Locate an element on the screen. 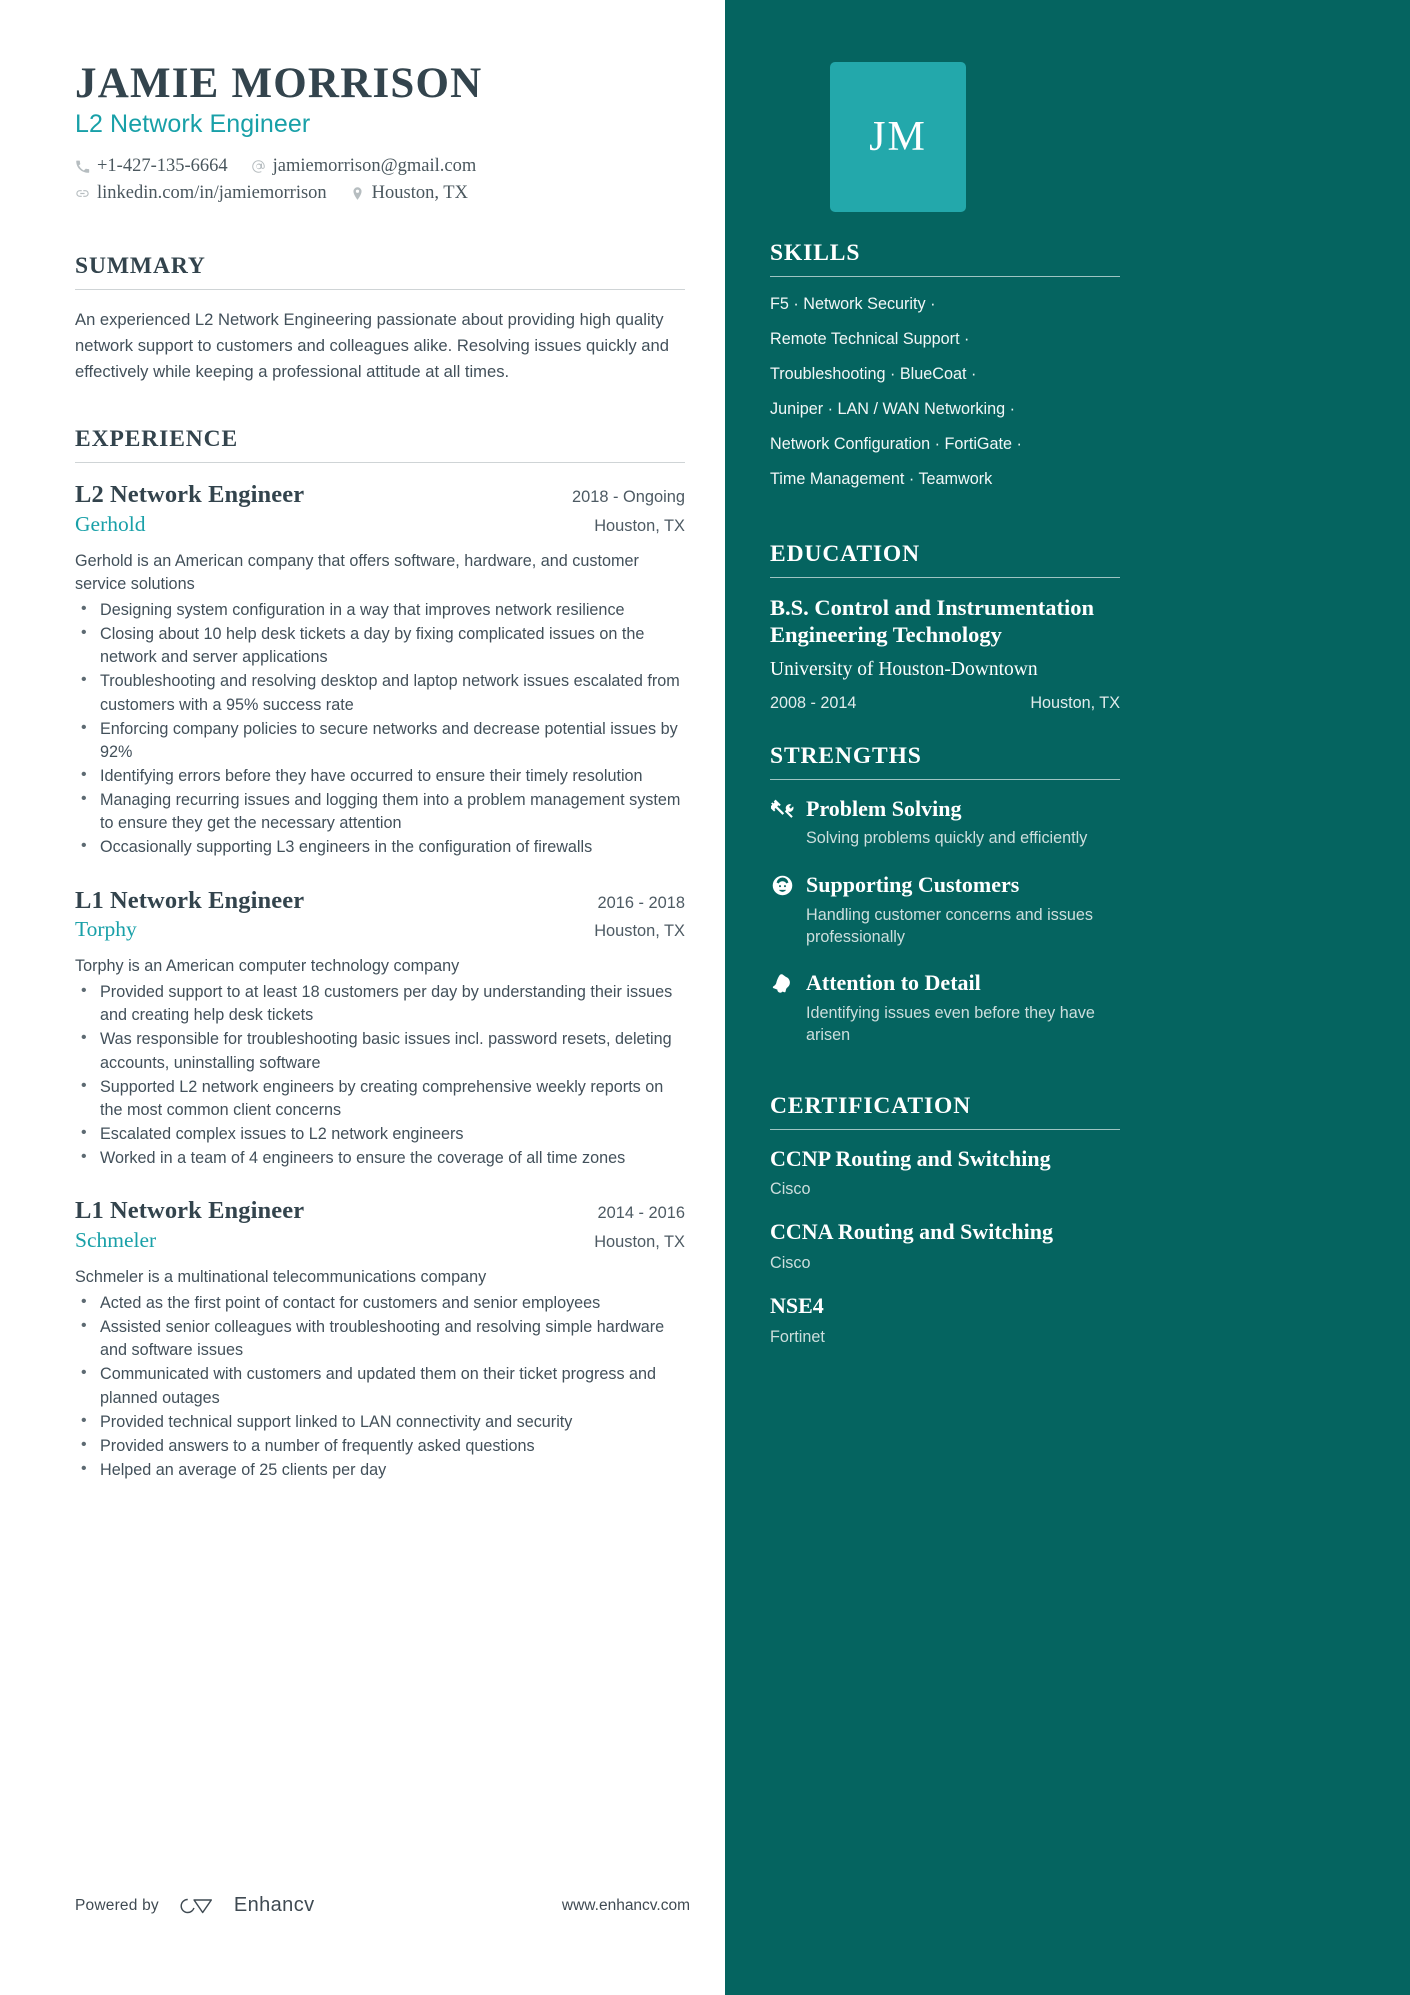 The height and width of the screenshot is (1995, 1410). page-footer: Powered by Enhancv www.enhancv.com is located at coordinates (382, 1905).